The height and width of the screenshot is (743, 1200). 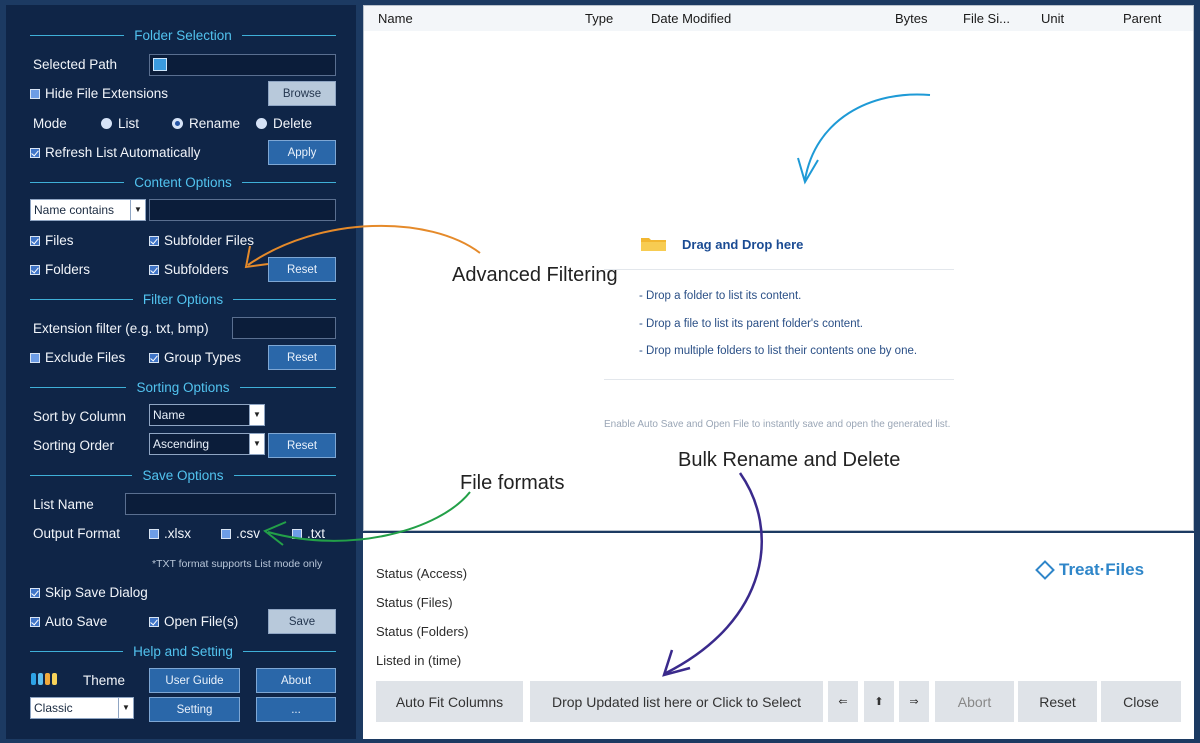 What do you see at coordinates (369, 516) in the screenshot?
I see `arrow-green` at bounding box center [369, 516].